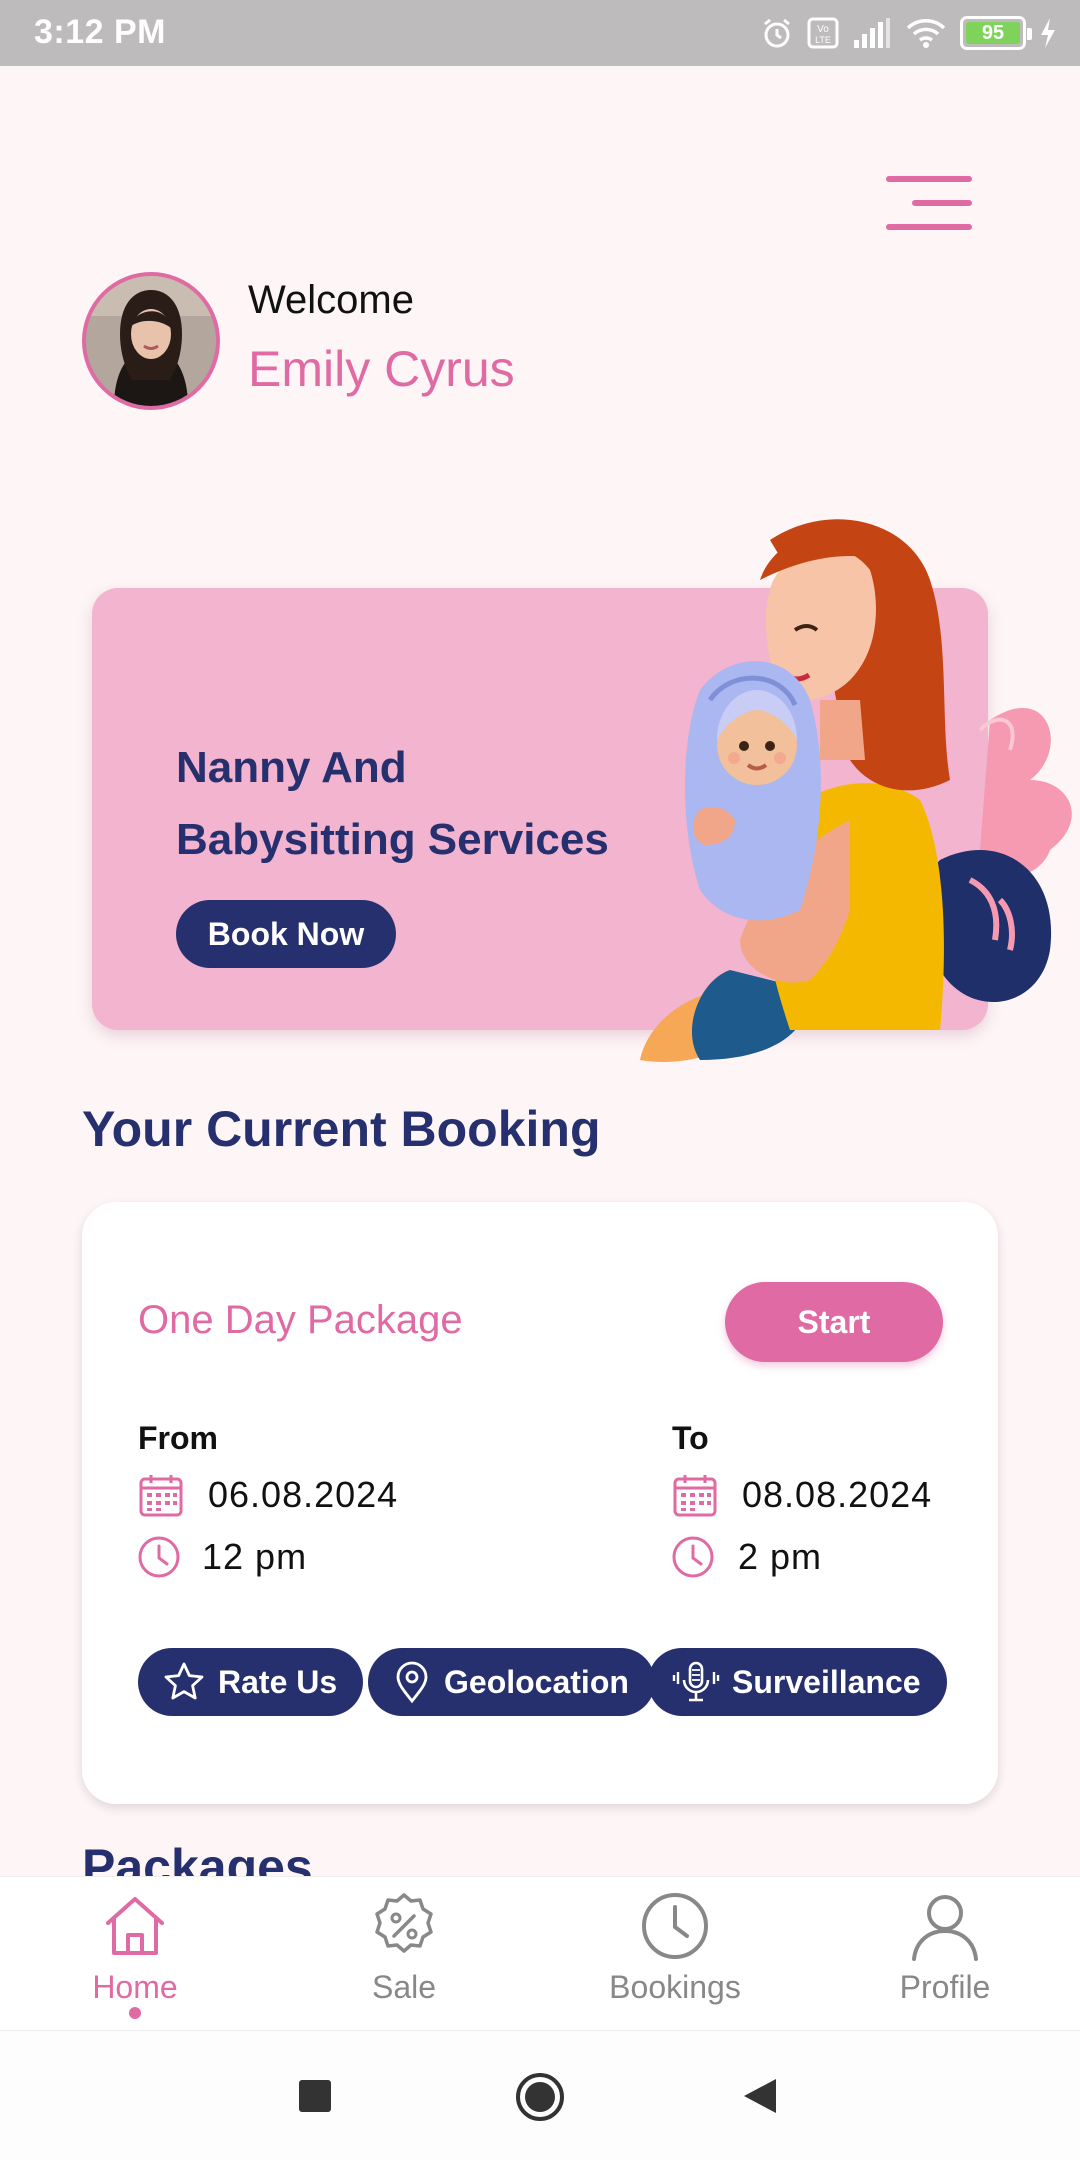 This screenshot has width=1080, height=2160. I want to click on svg-text: LTE, so click(823, 40).